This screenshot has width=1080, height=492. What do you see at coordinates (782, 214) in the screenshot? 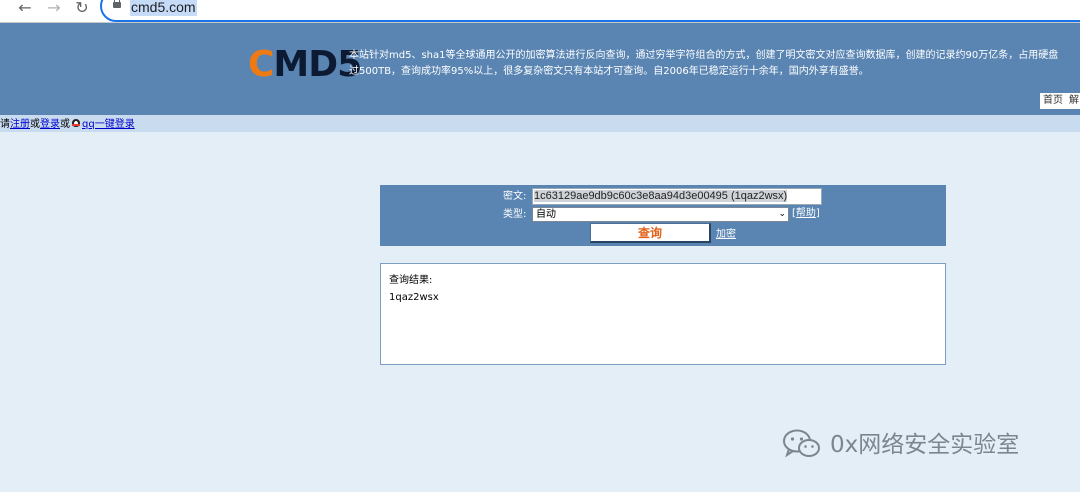
I see `chevron-down-icon: ⌄` at bounding box center [782, 214].